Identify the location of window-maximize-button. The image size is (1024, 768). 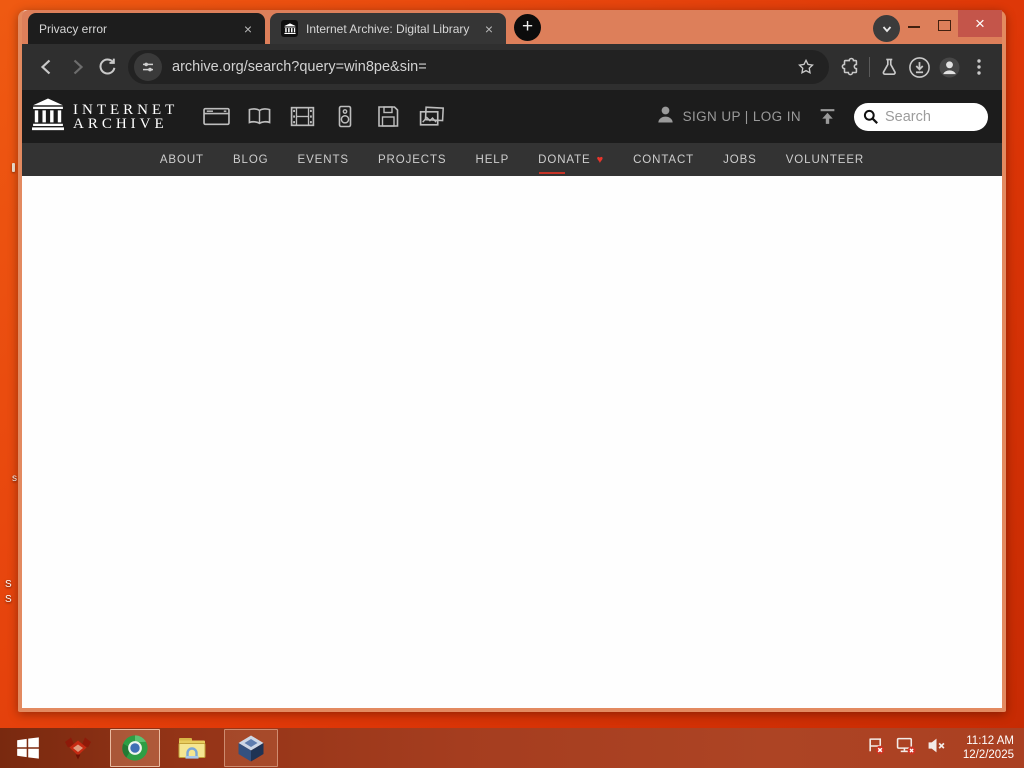
(944, 25).